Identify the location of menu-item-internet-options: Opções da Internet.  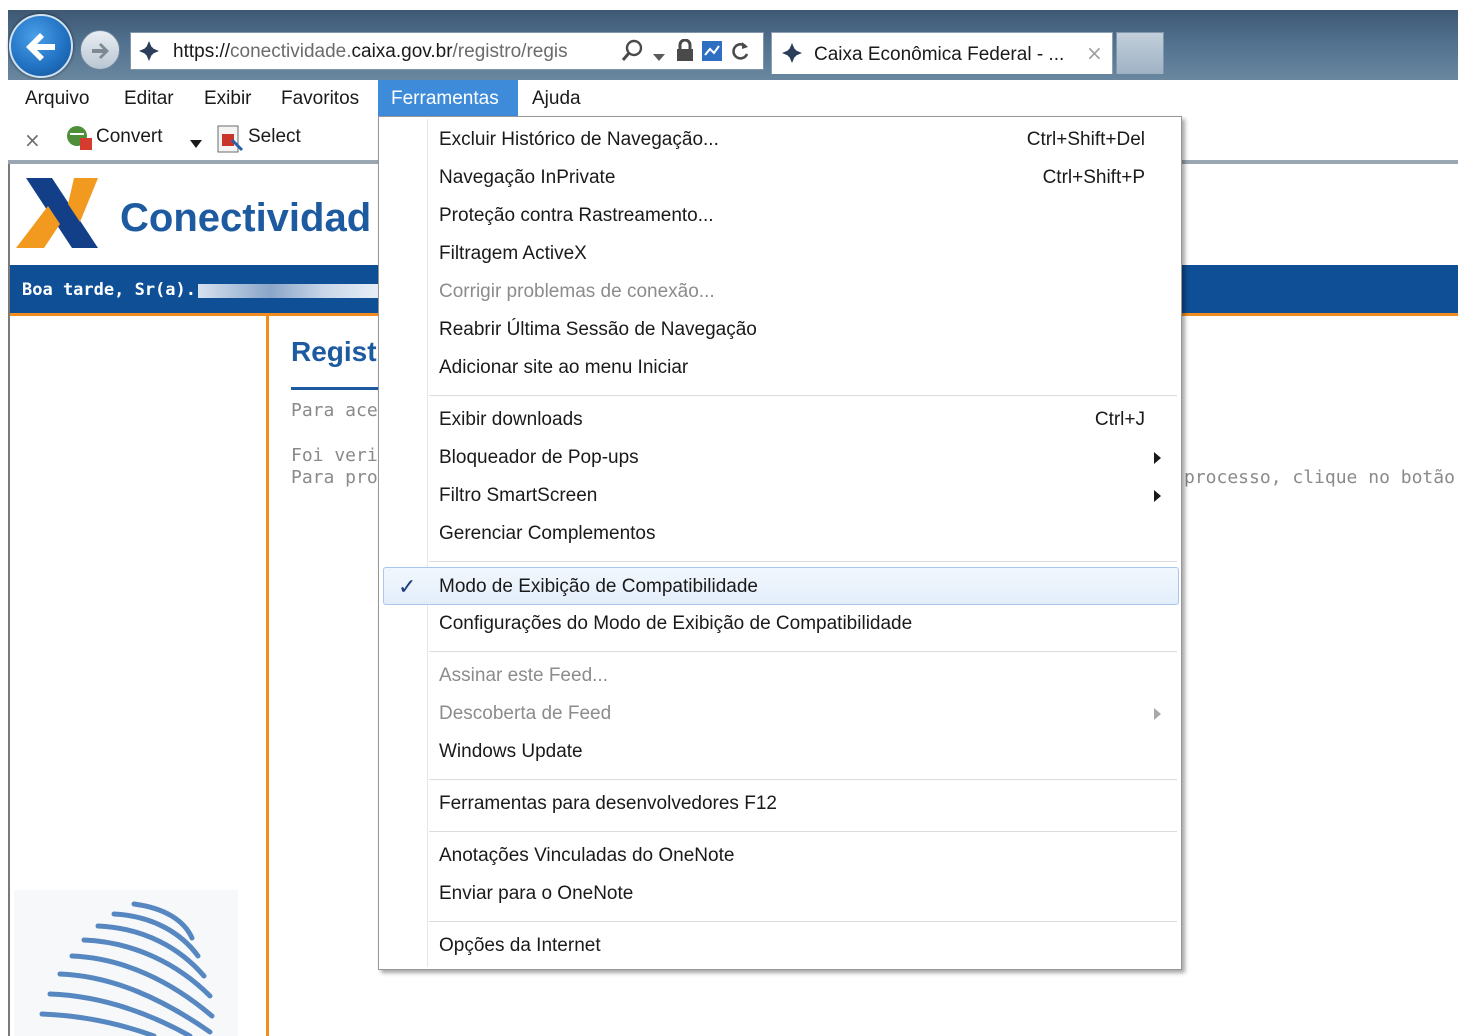
(780, 946).